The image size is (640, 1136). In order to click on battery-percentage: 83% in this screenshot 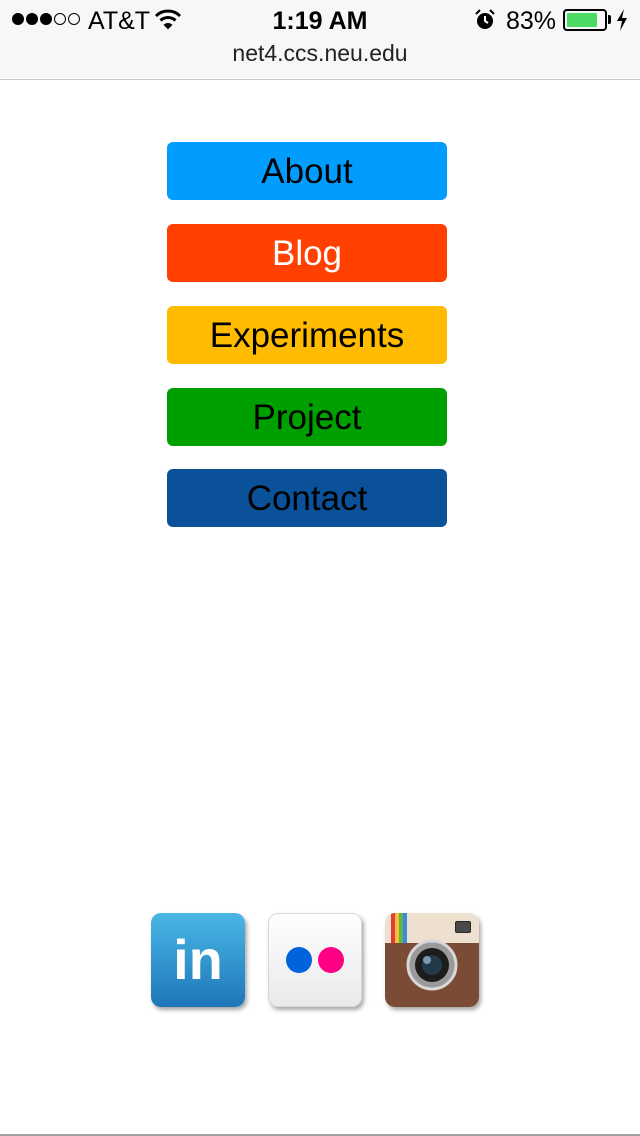, I will do `click(531, 21)`.